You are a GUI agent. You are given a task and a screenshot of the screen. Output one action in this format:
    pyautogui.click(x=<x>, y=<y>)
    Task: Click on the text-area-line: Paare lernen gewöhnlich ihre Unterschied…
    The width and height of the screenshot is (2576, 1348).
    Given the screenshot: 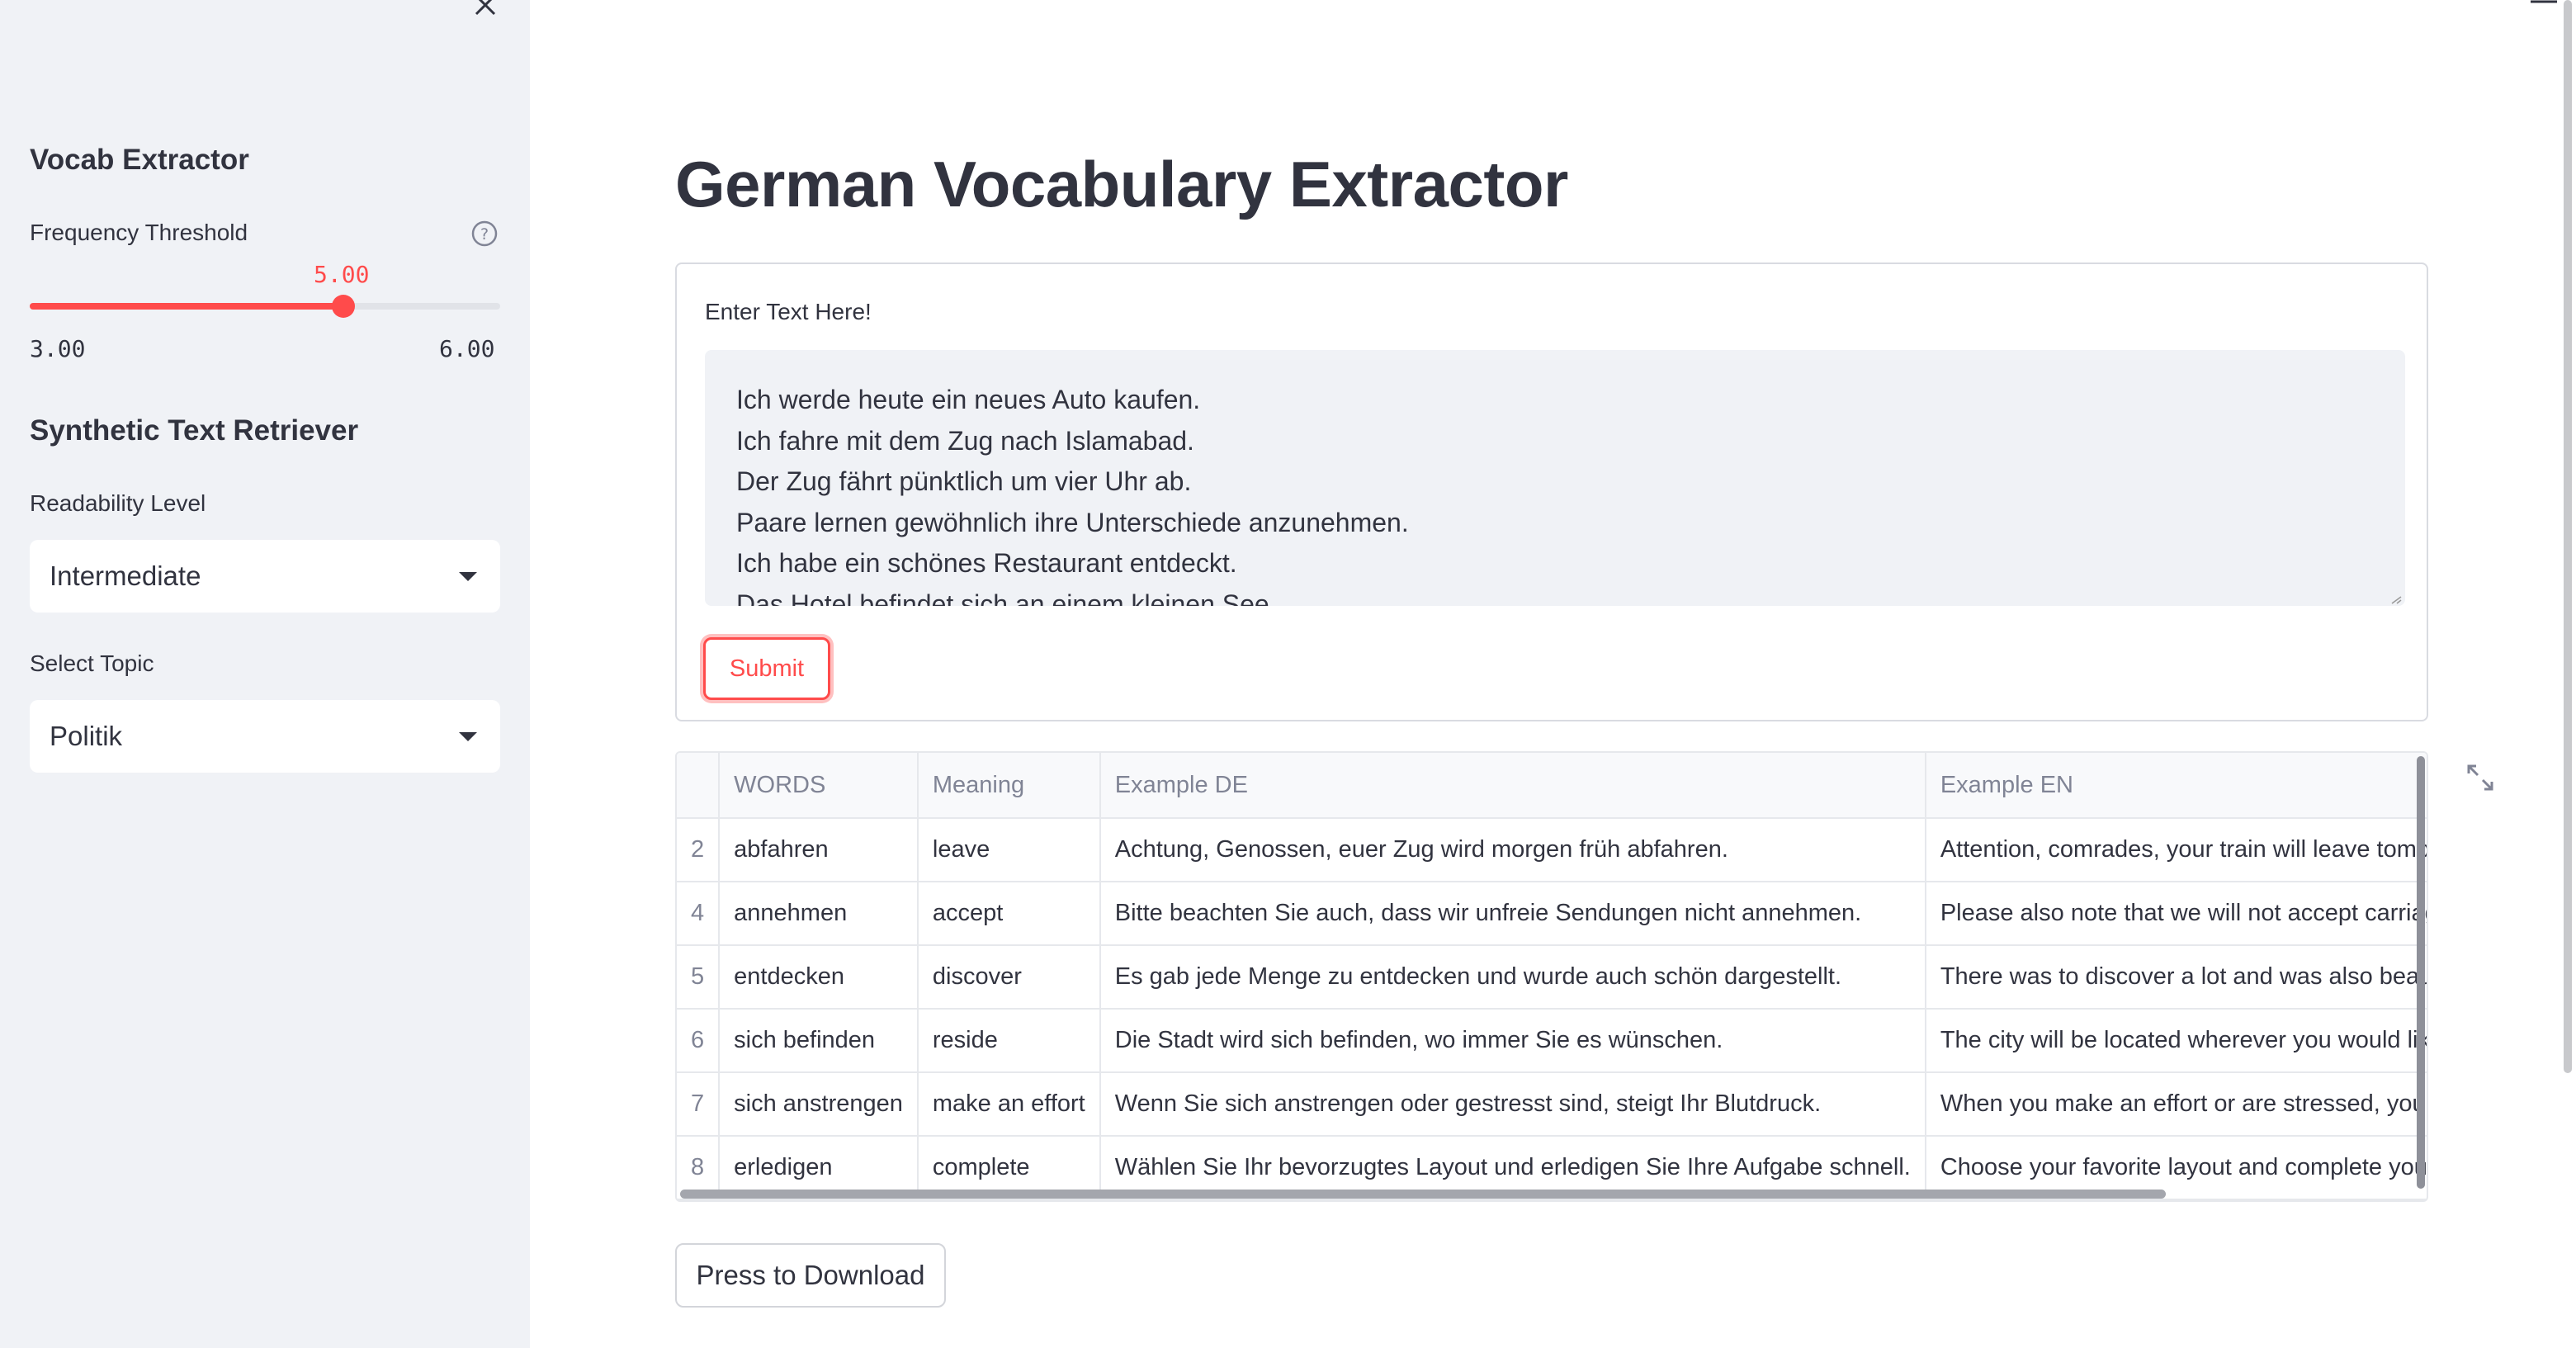 What is the action you would take?
    pyautogui.click(x=1072, y=522)
    